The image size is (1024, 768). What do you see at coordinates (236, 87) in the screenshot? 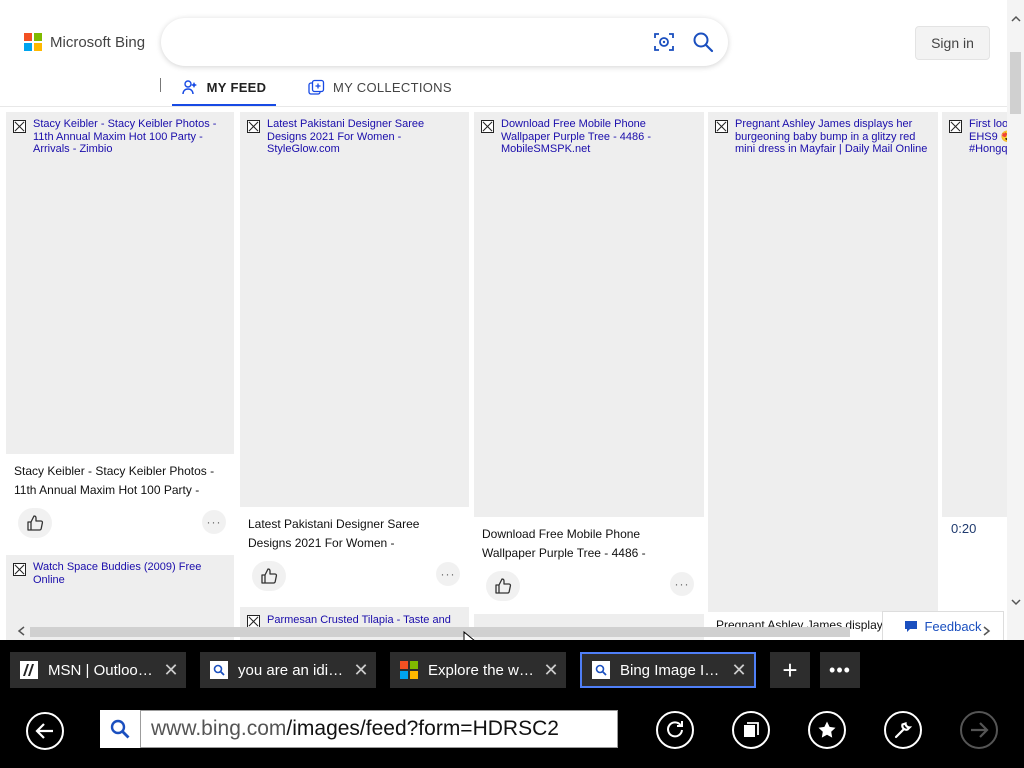
I see `tab-my-feed-label: MY FEED` at bounding box center [236, 87].